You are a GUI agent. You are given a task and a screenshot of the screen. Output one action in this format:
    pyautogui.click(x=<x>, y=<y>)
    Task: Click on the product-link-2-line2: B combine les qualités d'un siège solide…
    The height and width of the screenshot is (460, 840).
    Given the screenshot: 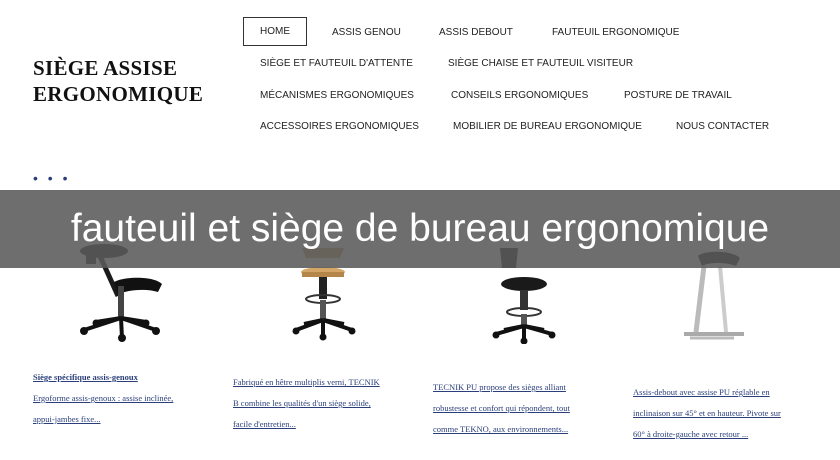 What is the action you would take?
    pyautogui.click(x=302, y=403)
    